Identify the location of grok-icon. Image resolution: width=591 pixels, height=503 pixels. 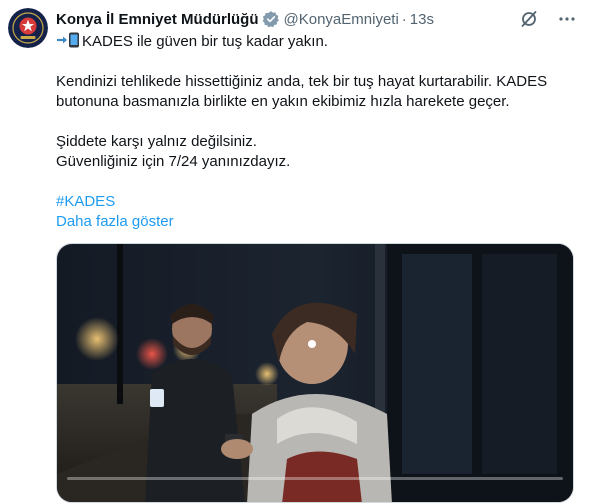
(529, 19).